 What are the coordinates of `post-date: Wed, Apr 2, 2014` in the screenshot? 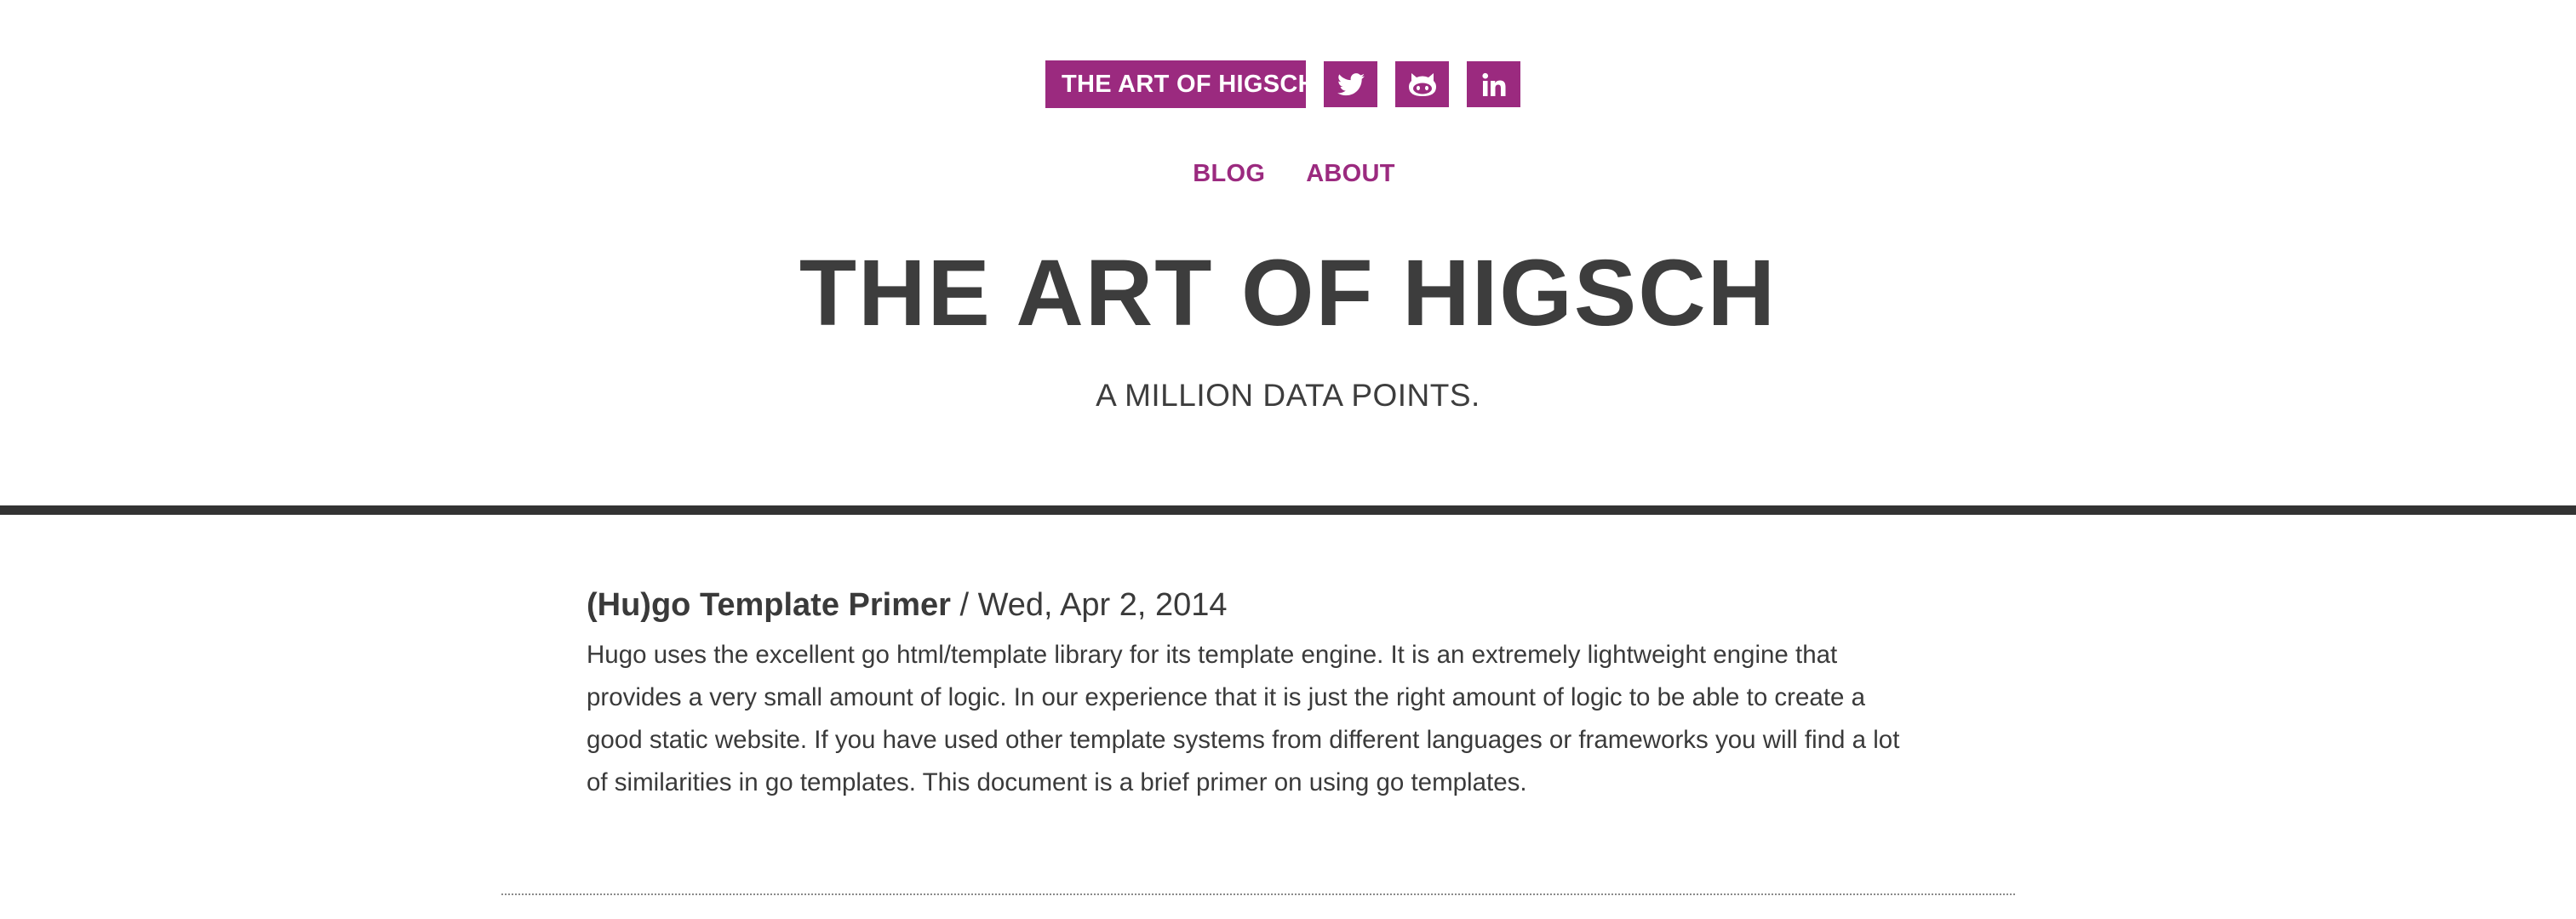 It's located at (1102, 605).